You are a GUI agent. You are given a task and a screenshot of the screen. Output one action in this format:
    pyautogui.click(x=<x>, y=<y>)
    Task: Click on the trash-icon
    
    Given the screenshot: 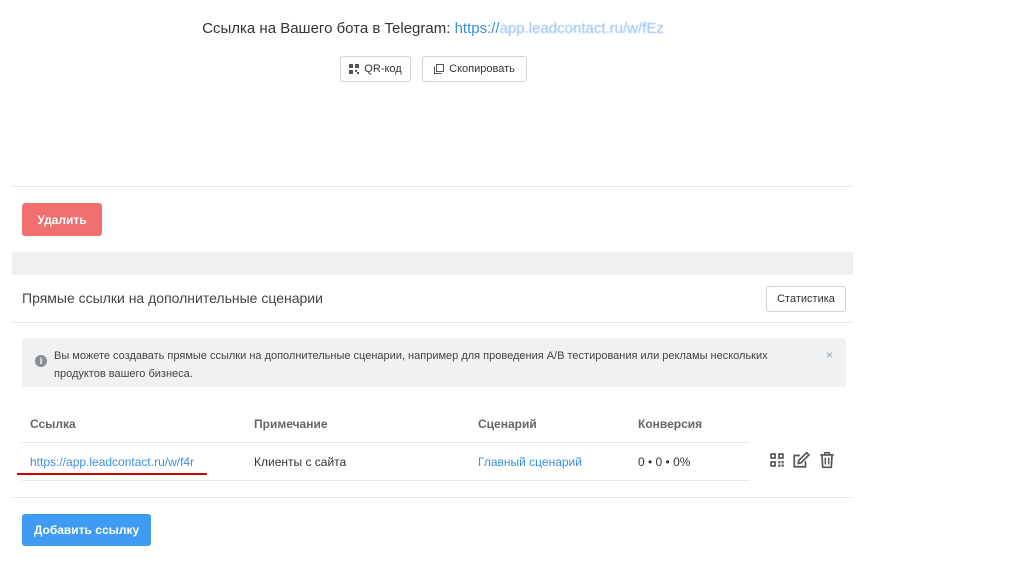 What is the action you would take?
    pyautogui.click(x=827, y=460)
    